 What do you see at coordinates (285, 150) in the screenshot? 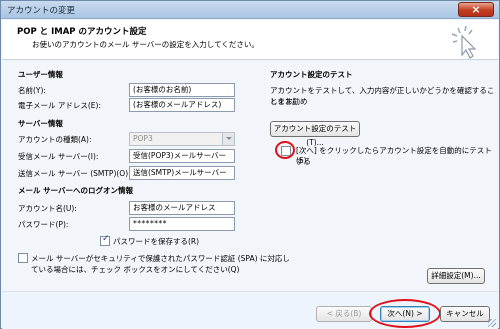
I see `highlight-ring-checkbox` at bounding box center [285, 150].